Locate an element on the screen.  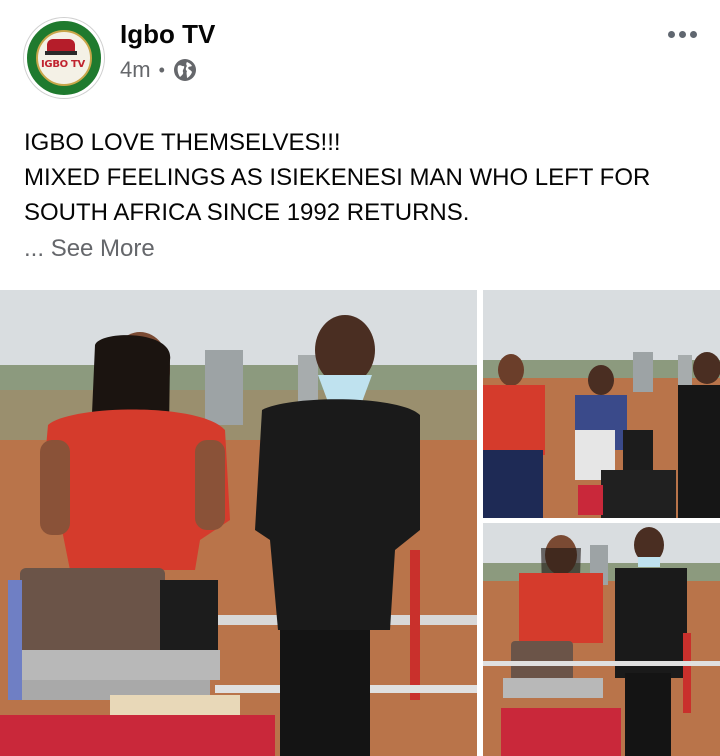
post-meta: 4m • is located at coordinates (158, 70).